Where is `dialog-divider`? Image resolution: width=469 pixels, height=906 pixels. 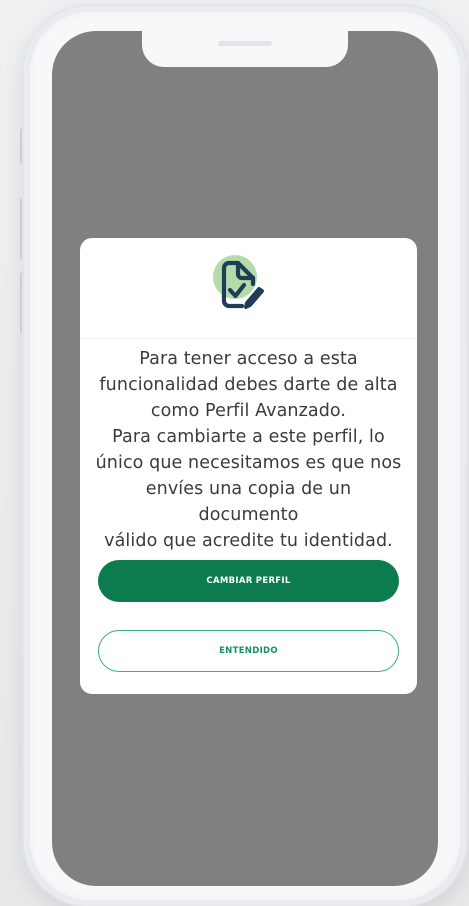 dialog-divider is located at coordinates (248, 338).